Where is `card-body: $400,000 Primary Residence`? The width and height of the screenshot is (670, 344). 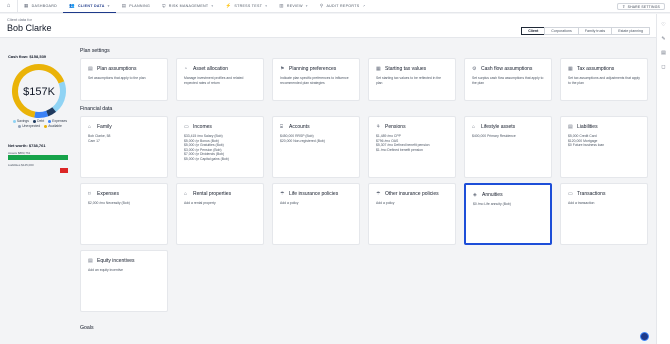
card-body: $400,000 Primary Residence is located at coordinates (508, 136).